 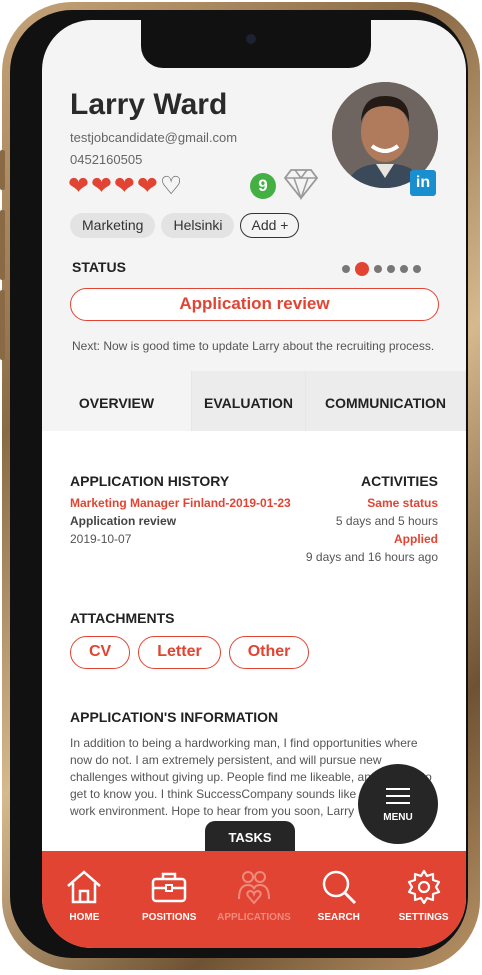 I want to click on diamond-icon, so click(x=301, y=184).